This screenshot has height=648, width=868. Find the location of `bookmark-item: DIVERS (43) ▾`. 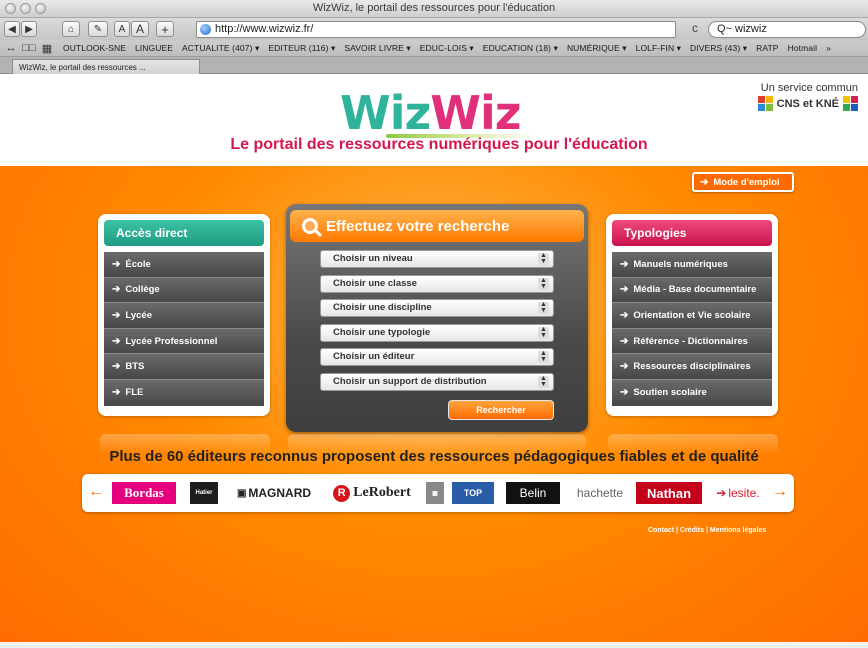

bookmark-item: DIVERS (43) ▾ is located at coordinates (718, 48).